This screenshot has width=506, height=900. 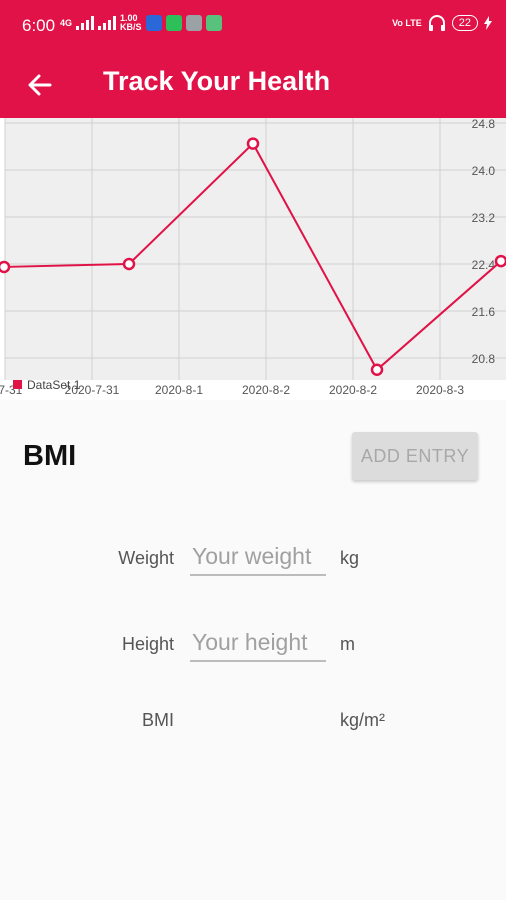 I want to click on network-speed: 1.00 KB/S, so click(x=131, y=23).